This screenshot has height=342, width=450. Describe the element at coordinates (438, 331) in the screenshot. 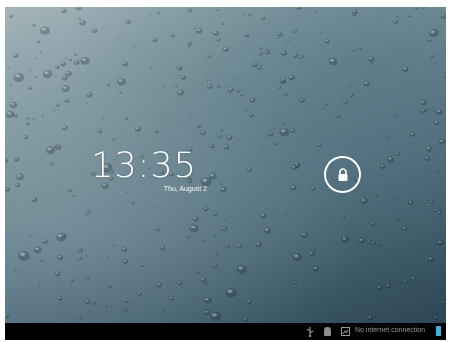

I see `battery-icon` at that location.